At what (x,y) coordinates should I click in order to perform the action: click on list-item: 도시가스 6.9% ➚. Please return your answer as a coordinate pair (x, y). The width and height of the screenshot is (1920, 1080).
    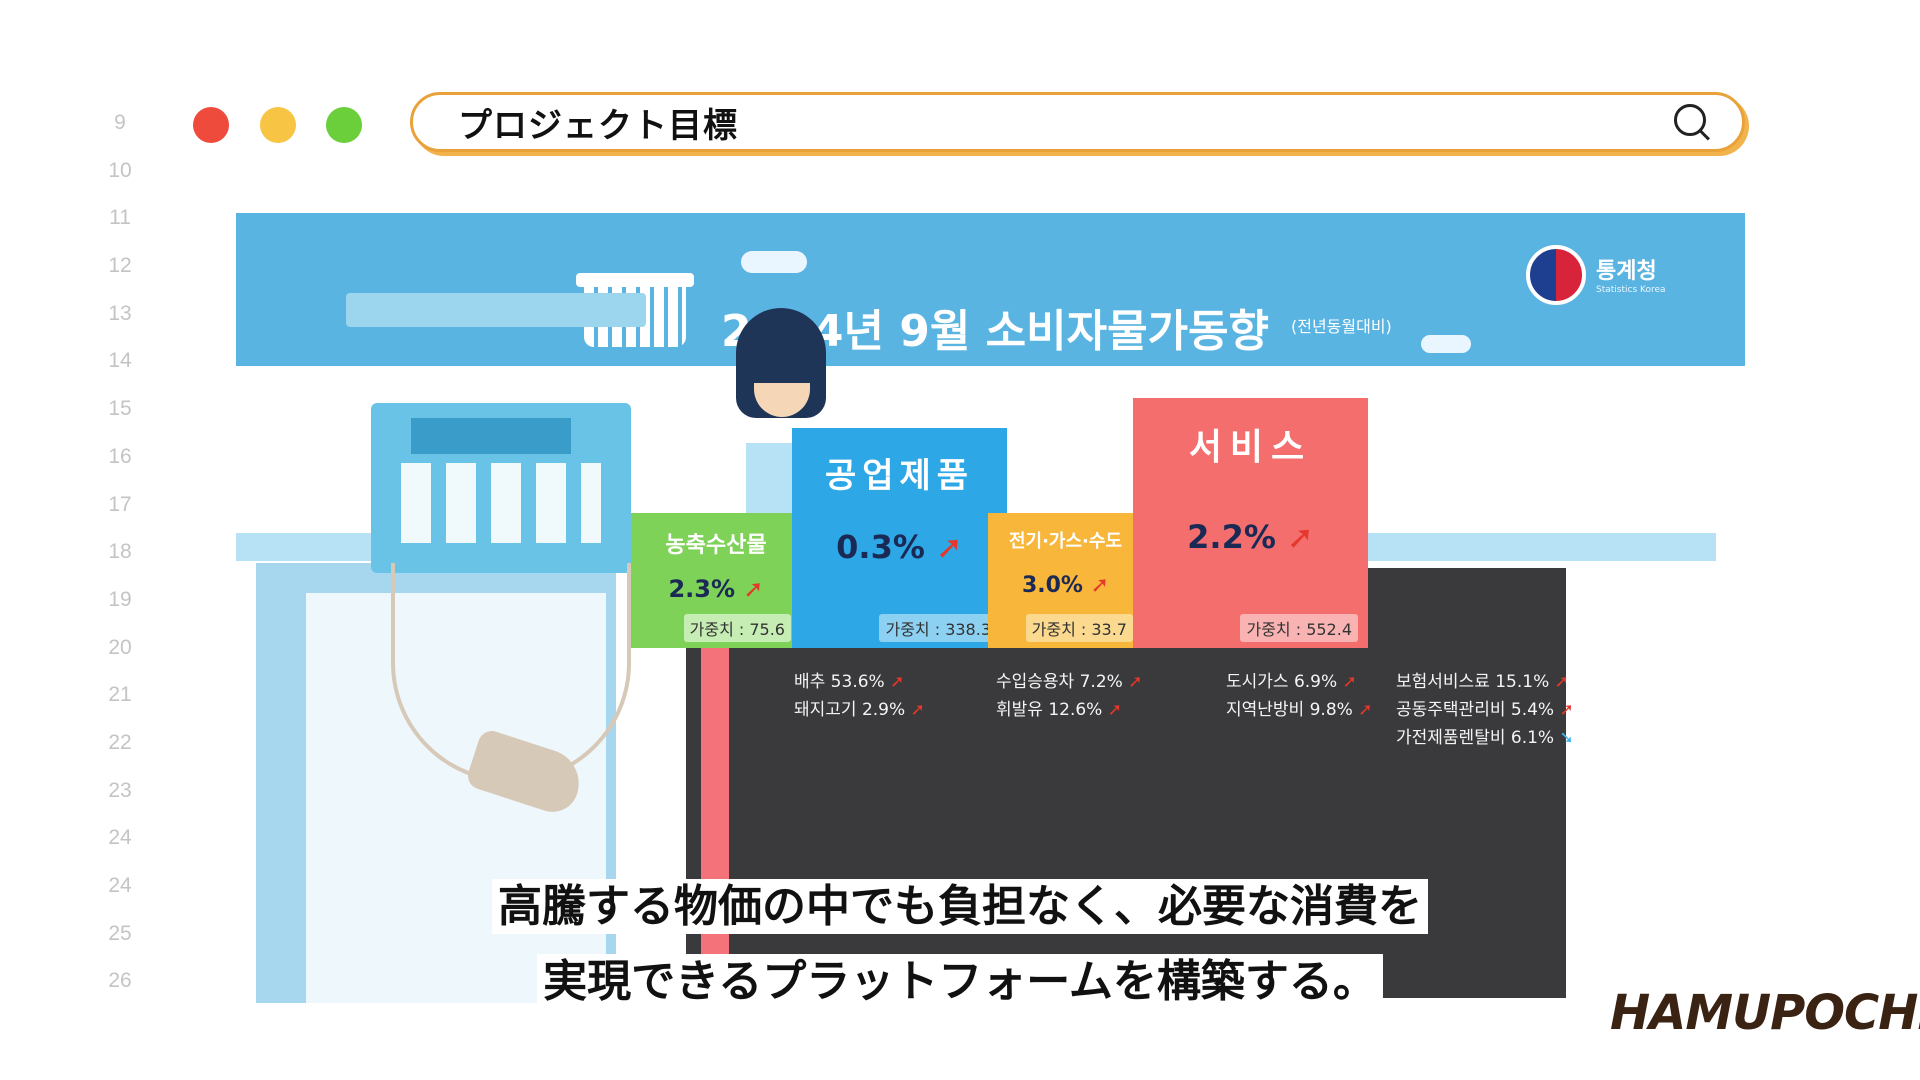
    Looking at the image, I should click on (1291, 682).